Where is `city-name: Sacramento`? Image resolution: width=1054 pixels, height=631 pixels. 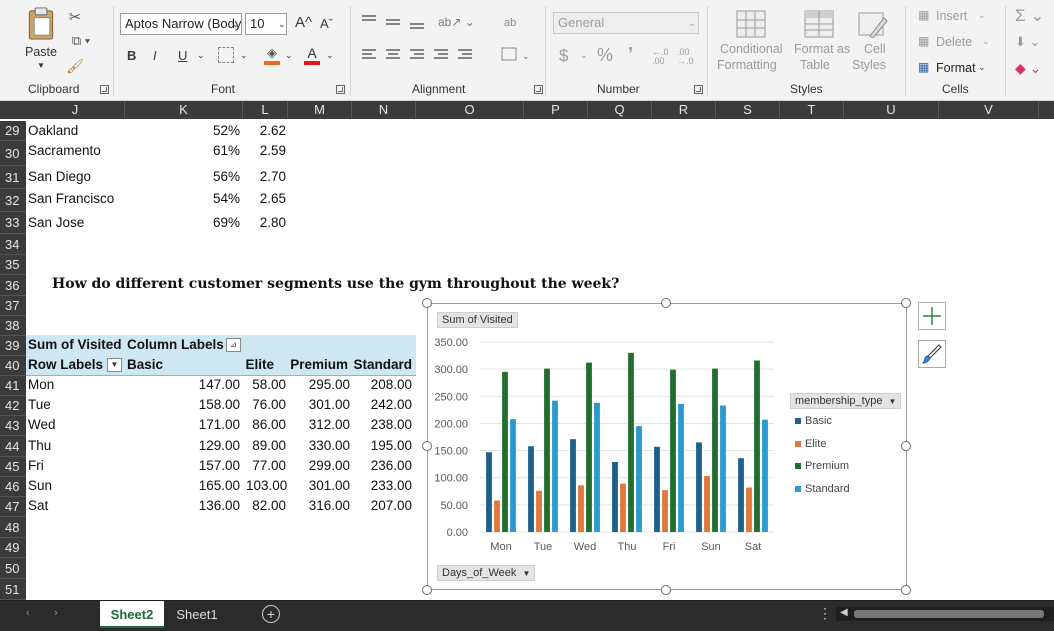
city-name: Sacramento is located at coordinates (64, 150).